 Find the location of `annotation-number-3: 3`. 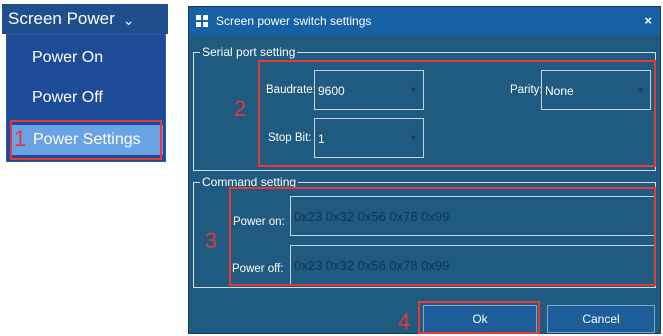

annotation-number-3: 3 is located at coordinates (211, 240).